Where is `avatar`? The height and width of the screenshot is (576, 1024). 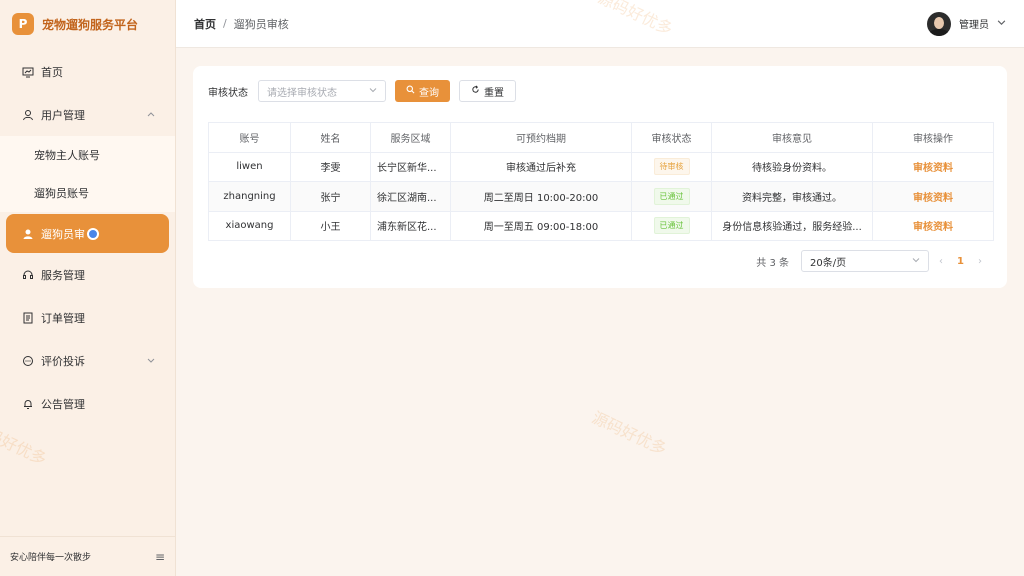 avatar is located at coordinates (939, 23).